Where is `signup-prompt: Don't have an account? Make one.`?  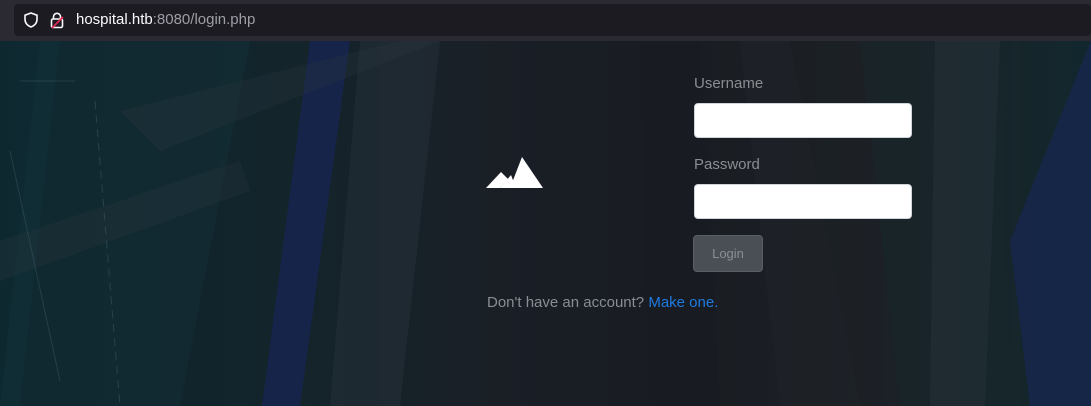 signup-prompt: Don't have an account? Make one. is located at coordinates (602, 302).